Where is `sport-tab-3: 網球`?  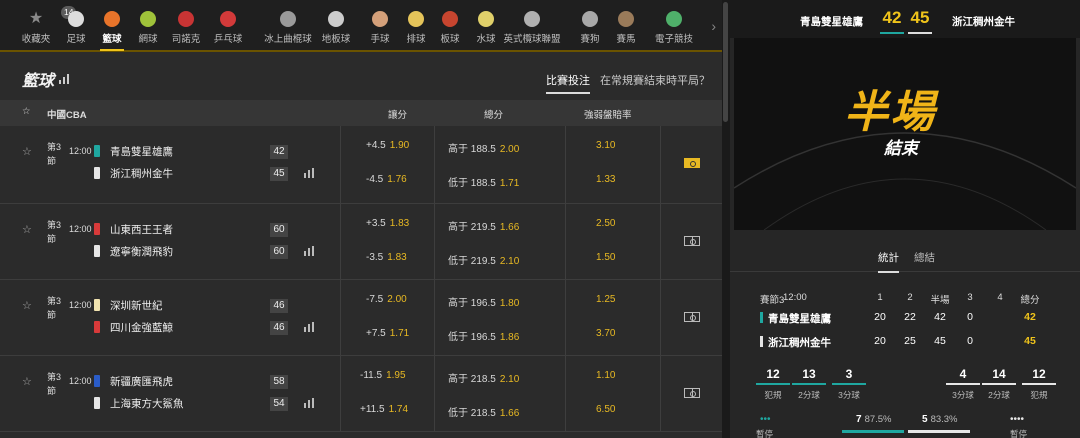
sport-tab-3: 網球 is located at coordinates (148, 25).